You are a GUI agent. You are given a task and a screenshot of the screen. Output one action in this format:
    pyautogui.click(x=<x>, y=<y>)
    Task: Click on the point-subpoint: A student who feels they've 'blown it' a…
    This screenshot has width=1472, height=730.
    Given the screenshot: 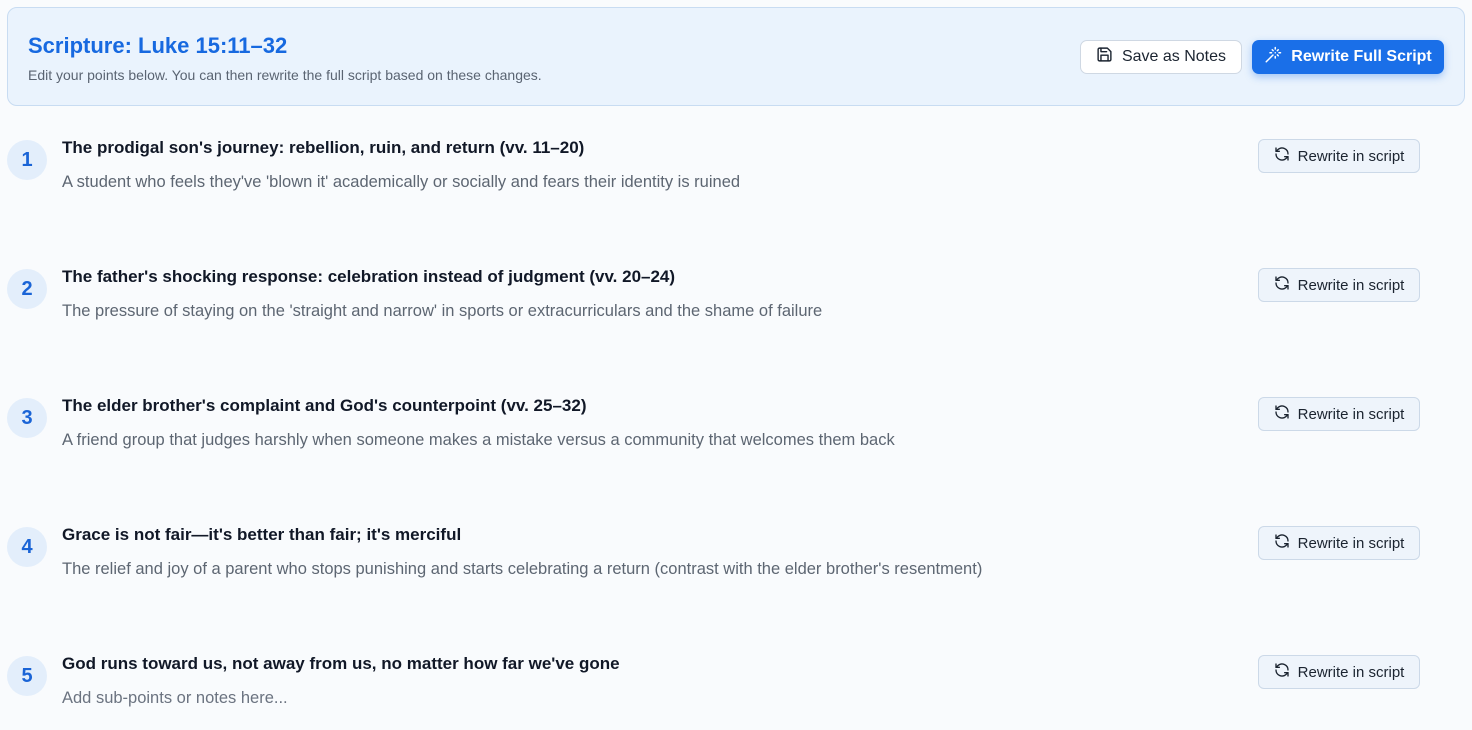 What is the action you would take?
    pyautogui.click(x=401, y=182)
    